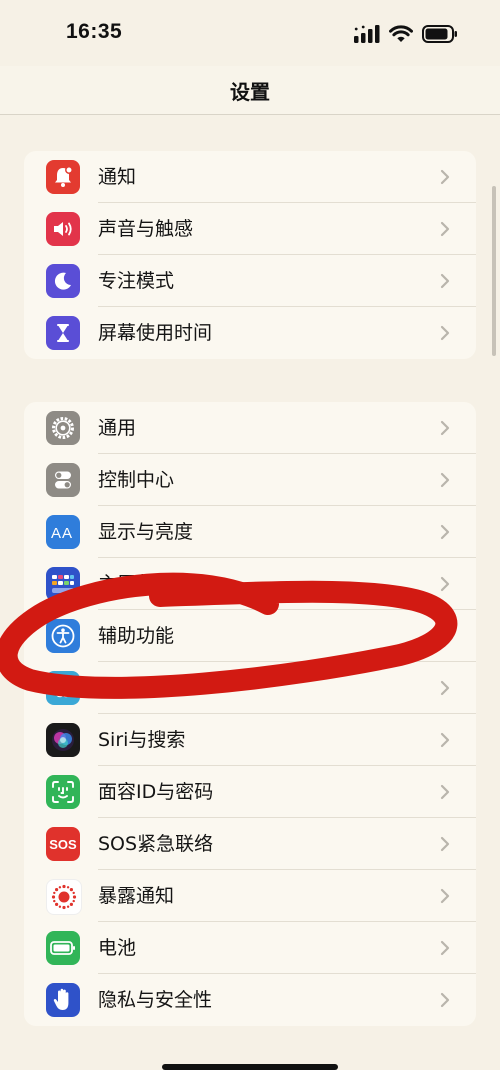 The height and width of the screenshot is (1070, 500). What do you see at coordinates (250, 1000) in the screenshot?
I see `row-privacy-security: 隐私与安全性` at bounding box center [250, 1000].